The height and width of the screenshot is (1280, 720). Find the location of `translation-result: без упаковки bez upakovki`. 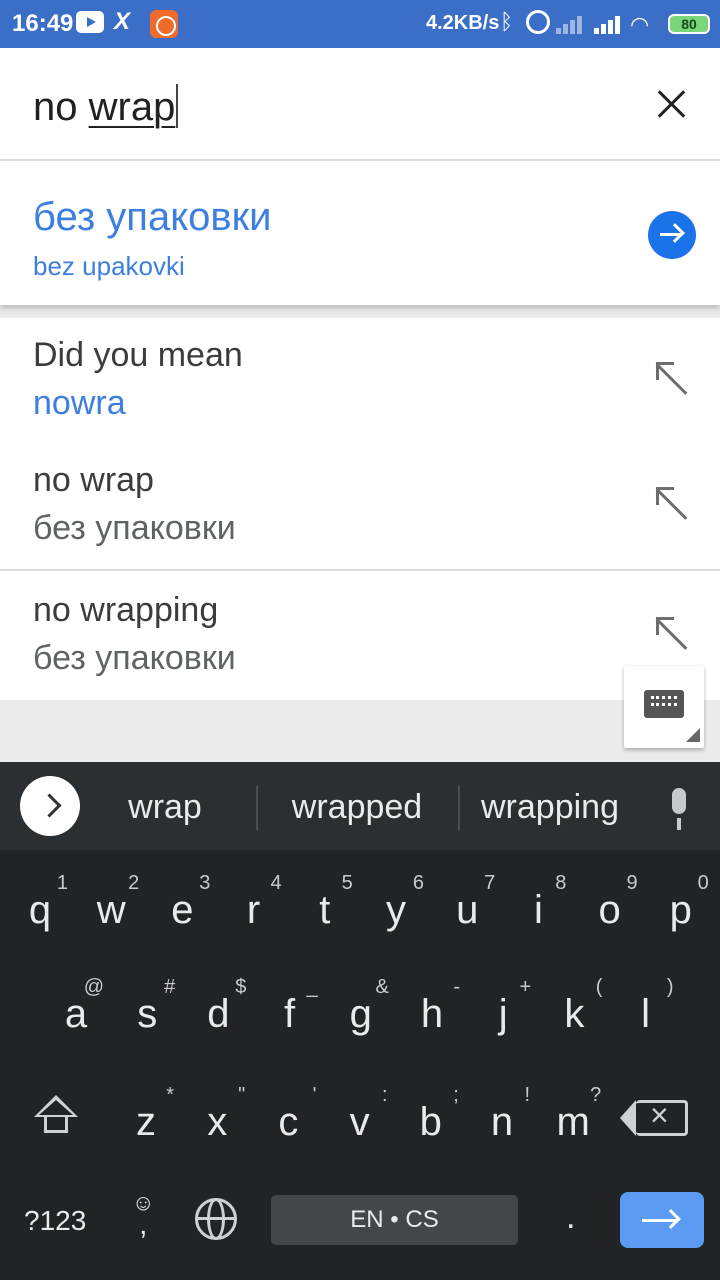

translation-result: без упаковки bez upakovki is located at coordinates (360, 234).